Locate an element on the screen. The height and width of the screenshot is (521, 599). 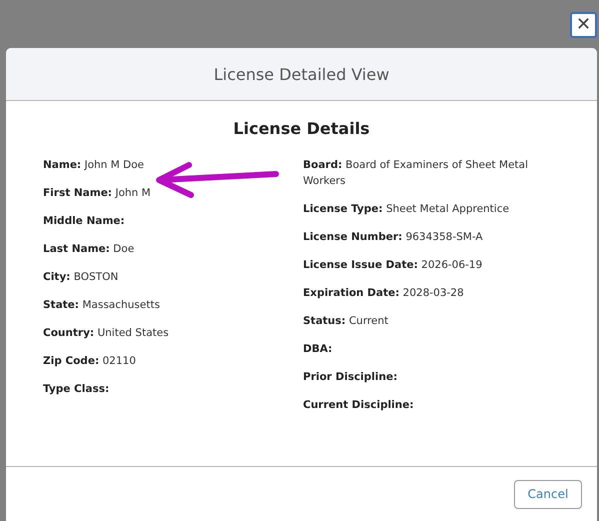
detail-field: DBA: is located at coordinates (423, 349).